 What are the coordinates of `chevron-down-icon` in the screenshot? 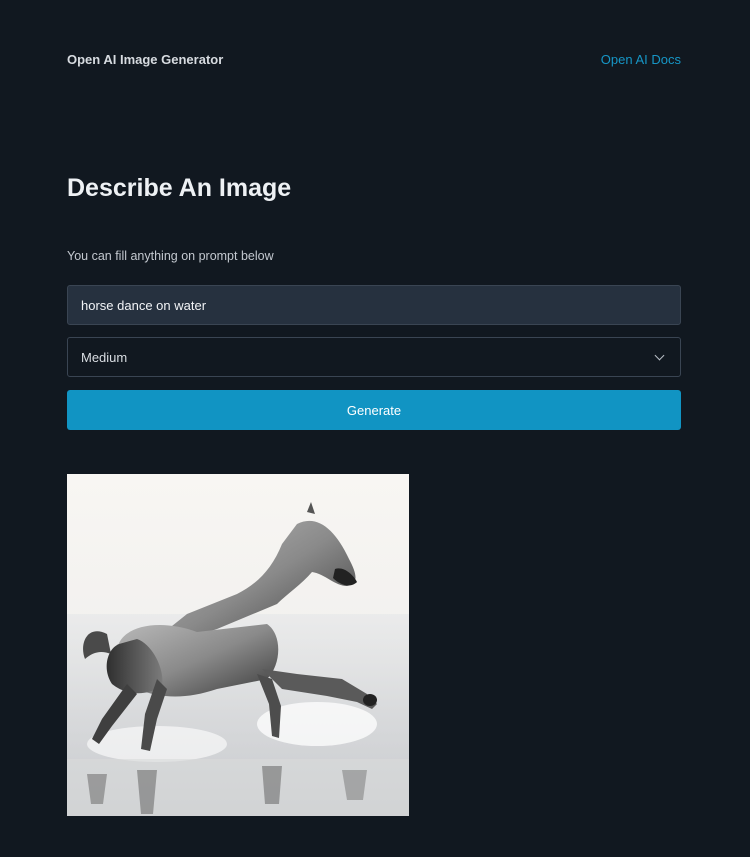 It's located at (659, 355).